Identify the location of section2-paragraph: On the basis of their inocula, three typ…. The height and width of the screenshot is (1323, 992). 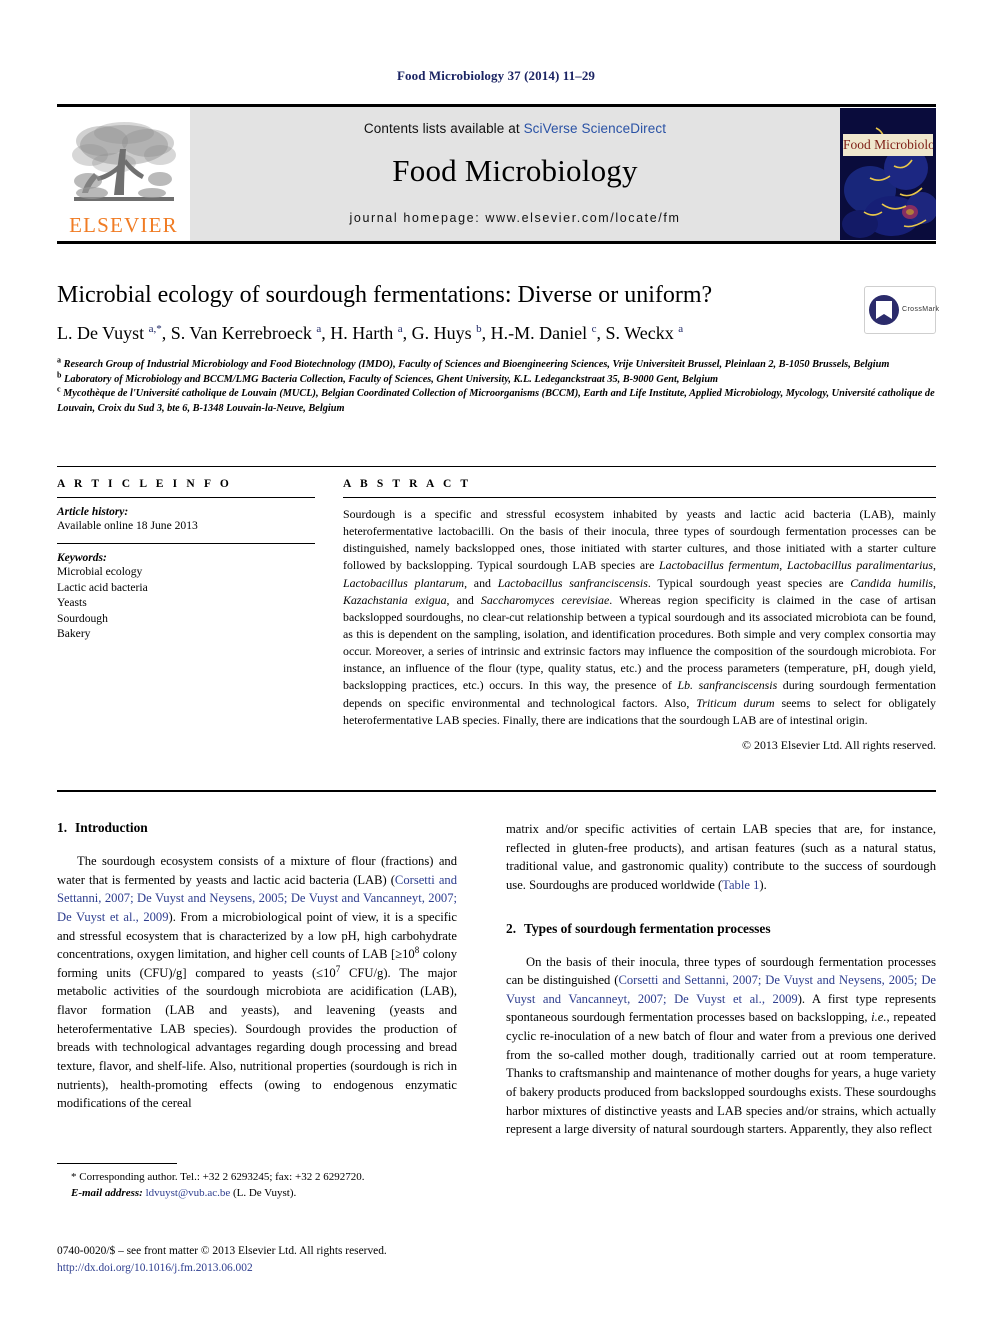
(721, 1045).